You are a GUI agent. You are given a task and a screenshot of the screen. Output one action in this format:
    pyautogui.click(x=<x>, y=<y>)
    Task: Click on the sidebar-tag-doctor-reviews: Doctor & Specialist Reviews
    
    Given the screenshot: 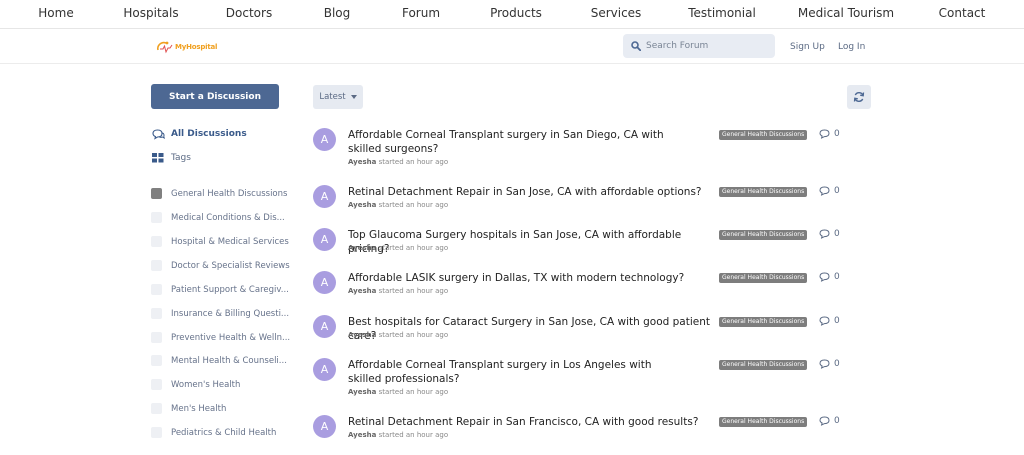 What is the action you would take?
    pyautogui.click(x=220, y=265)
    